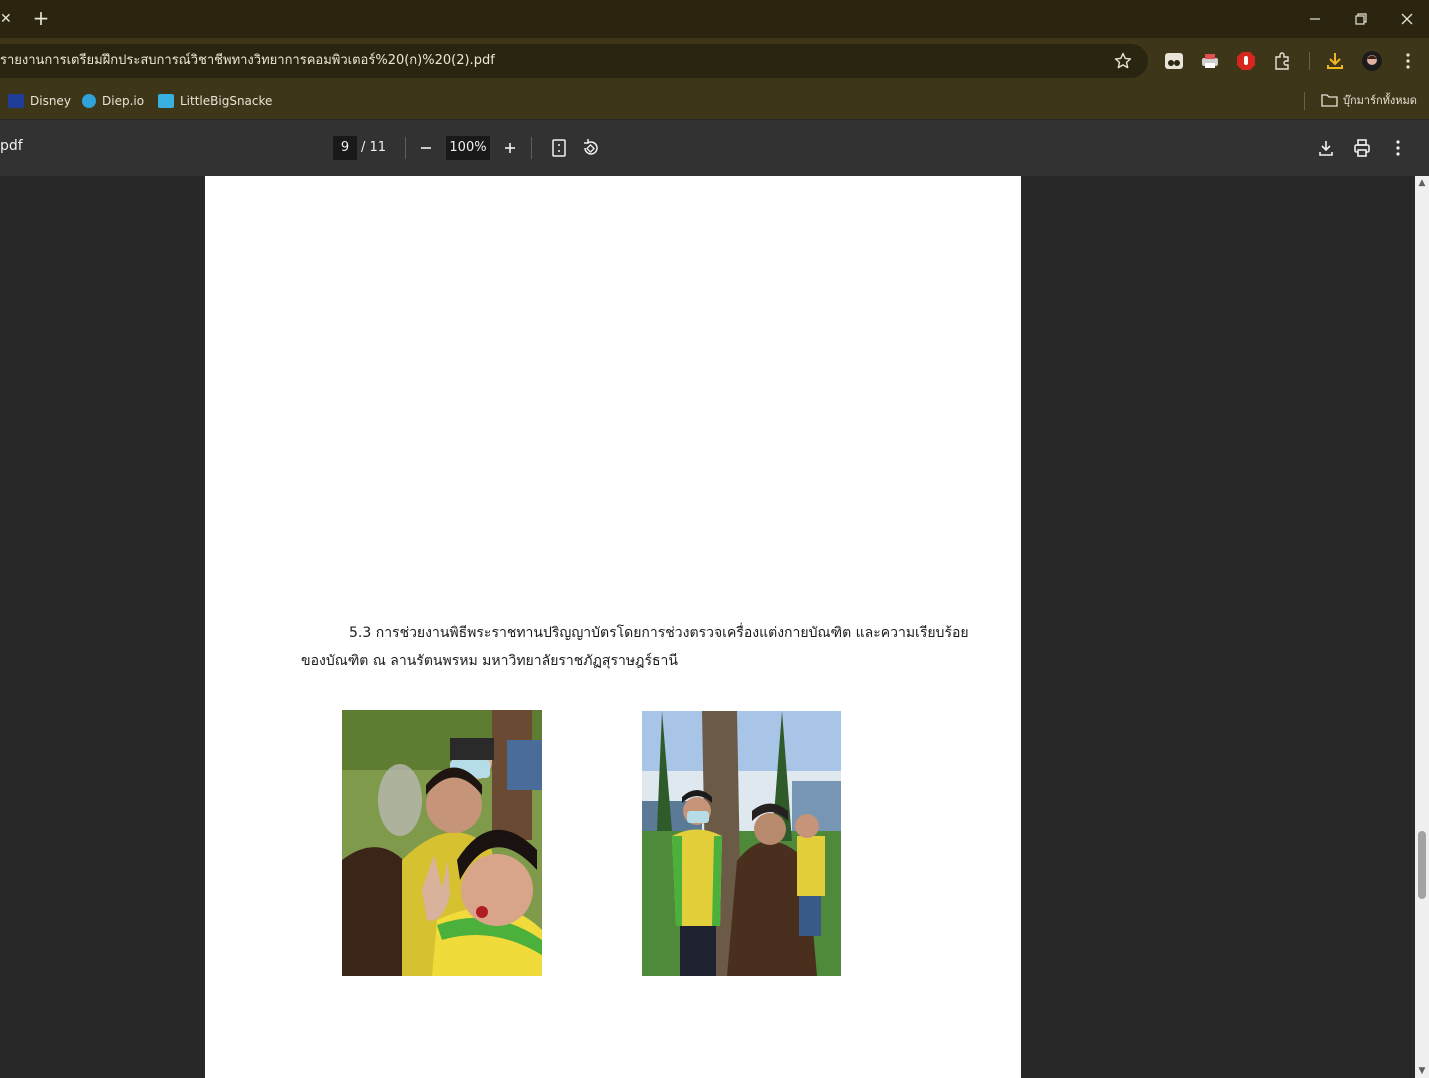  What do you see at coordinates (1309, 61) in the screenshot?
I see `toolbar-divider` at bounding box center [1309, 61].